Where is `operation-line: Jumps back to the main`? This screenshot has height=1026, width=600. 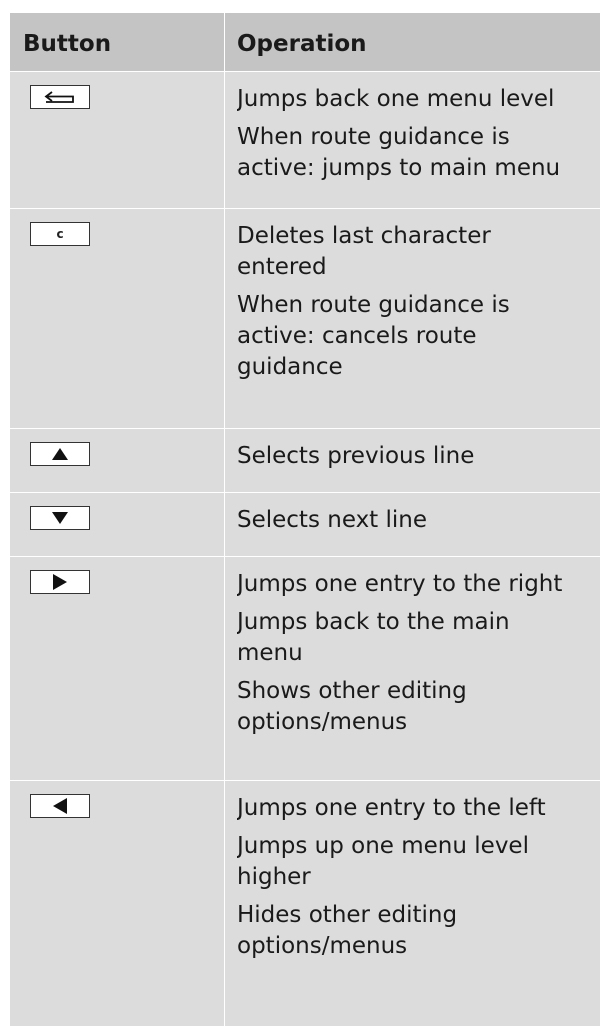
operation-line: Jumps back to the main is located at coordinates (373, 622).